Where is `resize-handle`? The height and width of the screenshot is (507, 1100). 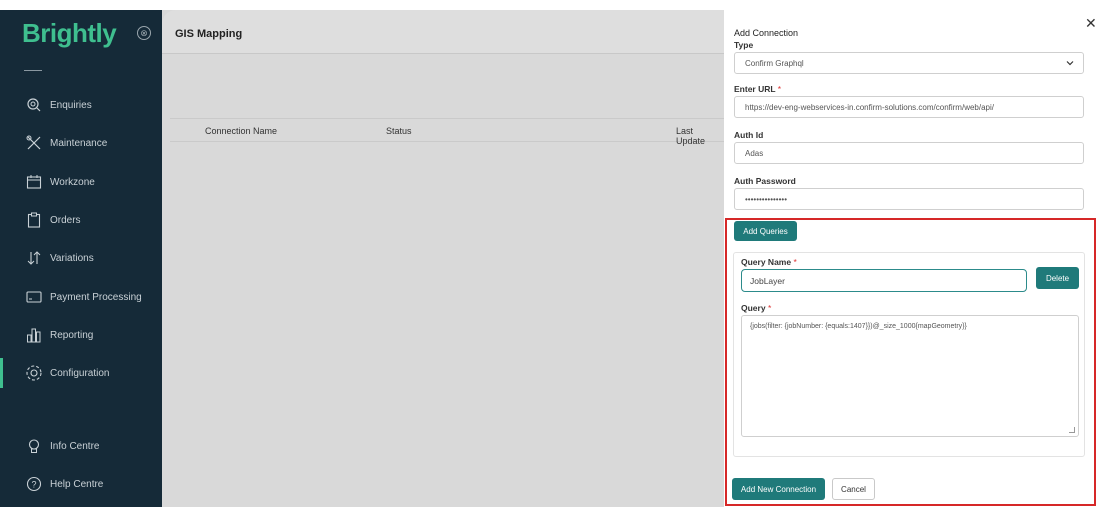
resize-handle is located at coordinates (1072, 430).